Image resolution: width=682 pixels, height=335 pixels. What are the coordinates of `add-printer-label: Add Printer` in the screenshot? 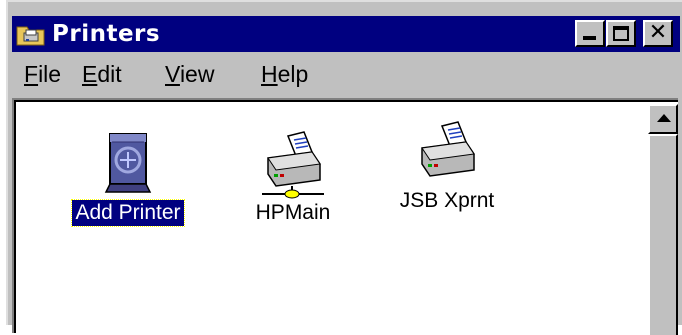 It's located at (128, 213).